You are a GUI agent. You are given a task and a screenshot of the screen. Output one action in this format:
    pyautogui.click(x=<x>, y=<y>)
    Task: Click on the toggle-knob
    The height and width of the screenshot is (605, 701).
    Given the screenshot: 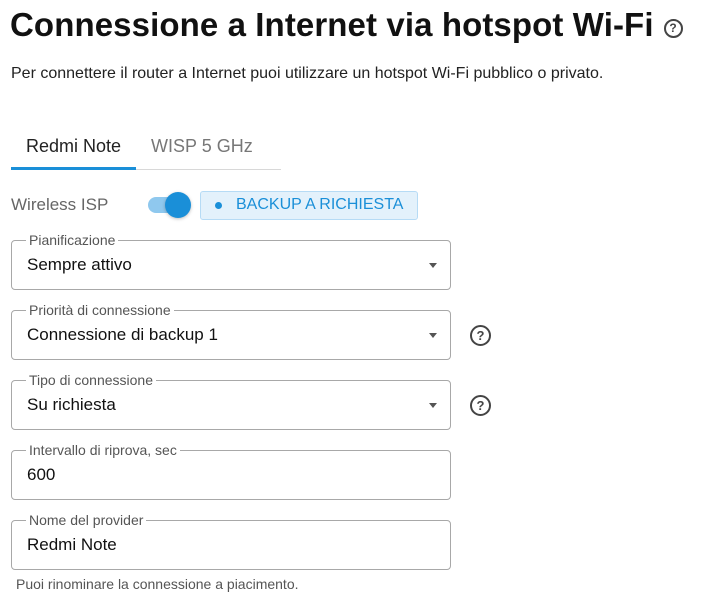 What is the action you would take?
    pyautogui.click(x=178, y=205)
    